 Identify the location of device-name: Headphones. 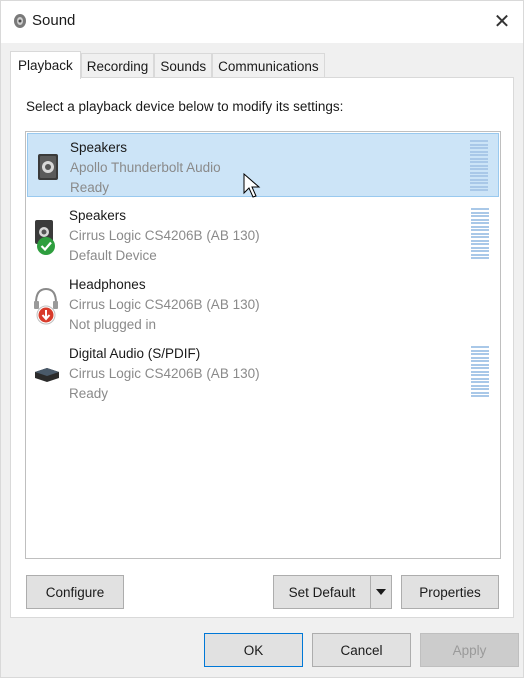
(107, 284).